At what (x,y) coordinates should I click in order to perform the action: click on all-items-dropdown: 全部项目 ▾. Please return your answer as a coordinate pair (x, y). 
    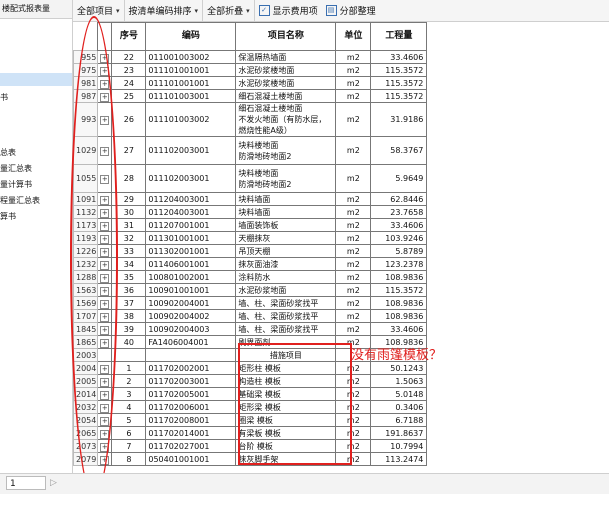
    Looking at the image, I should click on (99, 10).